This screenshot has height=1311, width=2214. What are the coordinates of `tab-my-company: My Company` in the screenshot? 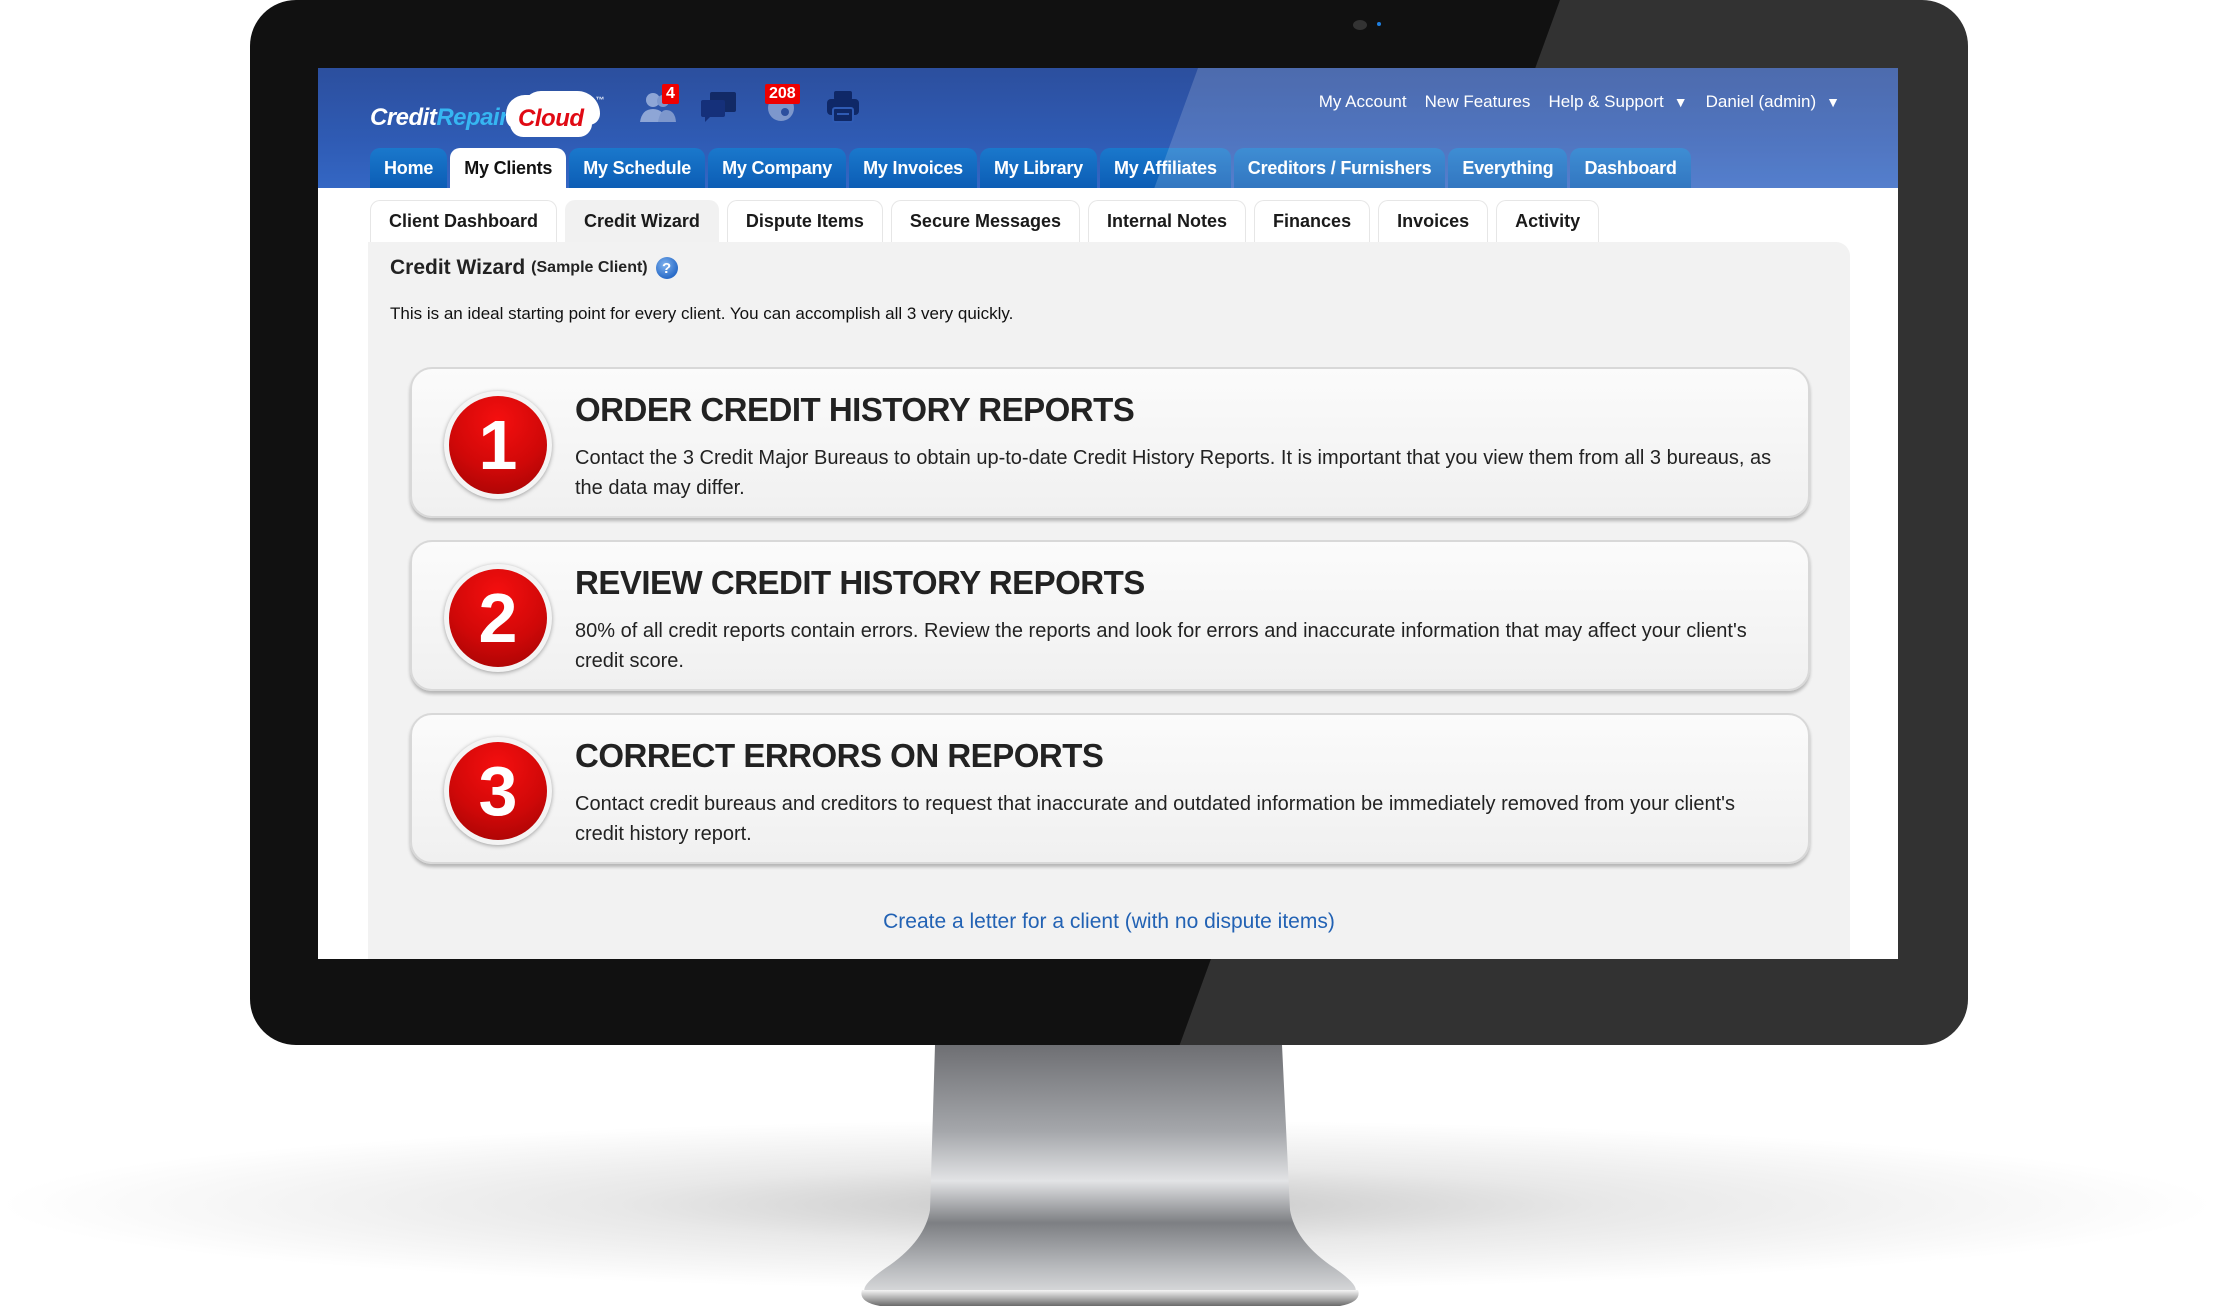 It's located at (777, 168).